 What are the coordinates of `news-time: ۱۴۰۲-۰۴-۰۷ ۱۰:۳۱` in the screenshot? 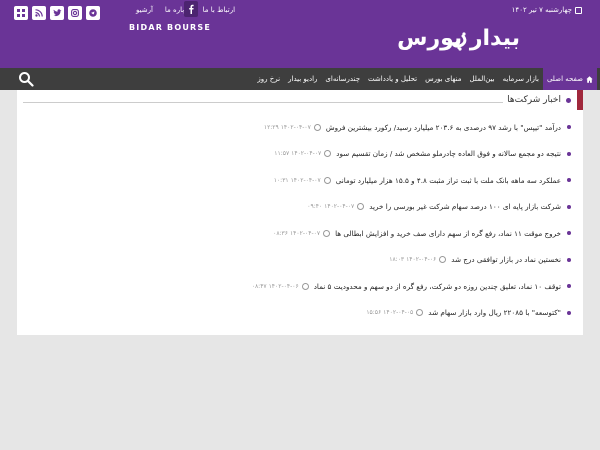 It's located at (297, 180).